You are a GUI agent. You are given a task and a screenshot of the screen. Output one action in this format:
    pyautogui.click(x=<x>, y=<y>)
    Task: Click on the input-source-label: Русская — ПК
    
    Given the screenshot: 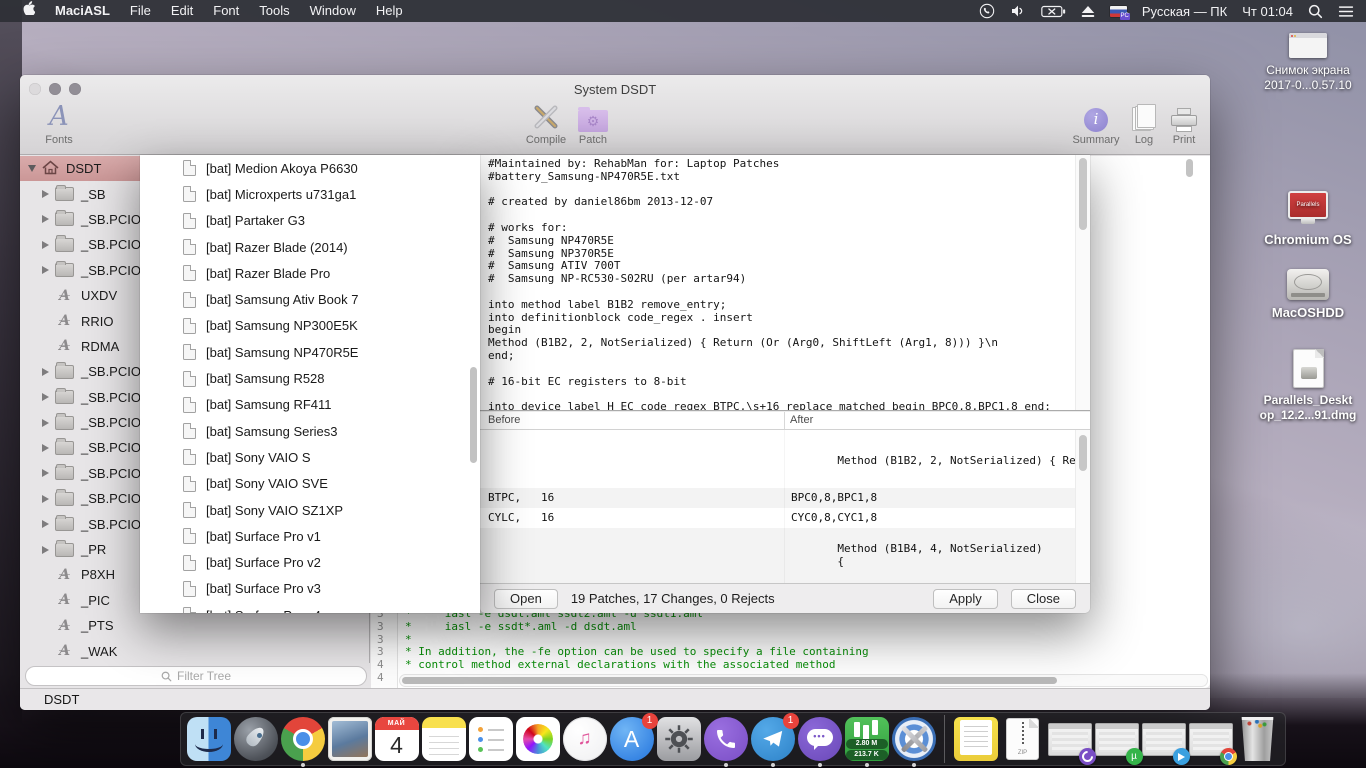 What is the action you would take?
    pyautogui.click(x=1184, y=11)
    